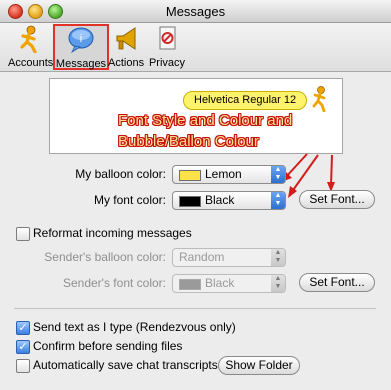 The image size is (391, 390). I want to click on svg-text: i, so click(81, 39).